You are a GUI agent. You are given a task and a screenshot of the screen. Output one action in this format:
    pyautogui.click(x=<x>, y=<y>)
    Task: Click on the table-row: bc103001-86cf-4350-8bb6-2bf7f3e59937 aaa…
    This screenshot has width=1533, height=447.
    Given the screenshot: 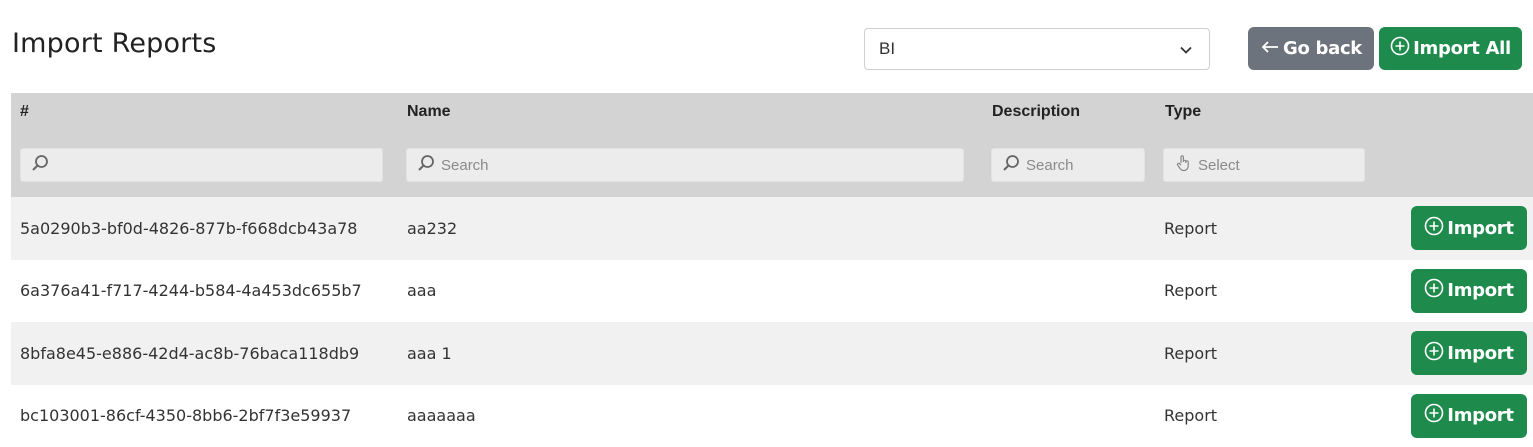 What is the action you would take?
    pyautogui.click(x=772, y=415)
    